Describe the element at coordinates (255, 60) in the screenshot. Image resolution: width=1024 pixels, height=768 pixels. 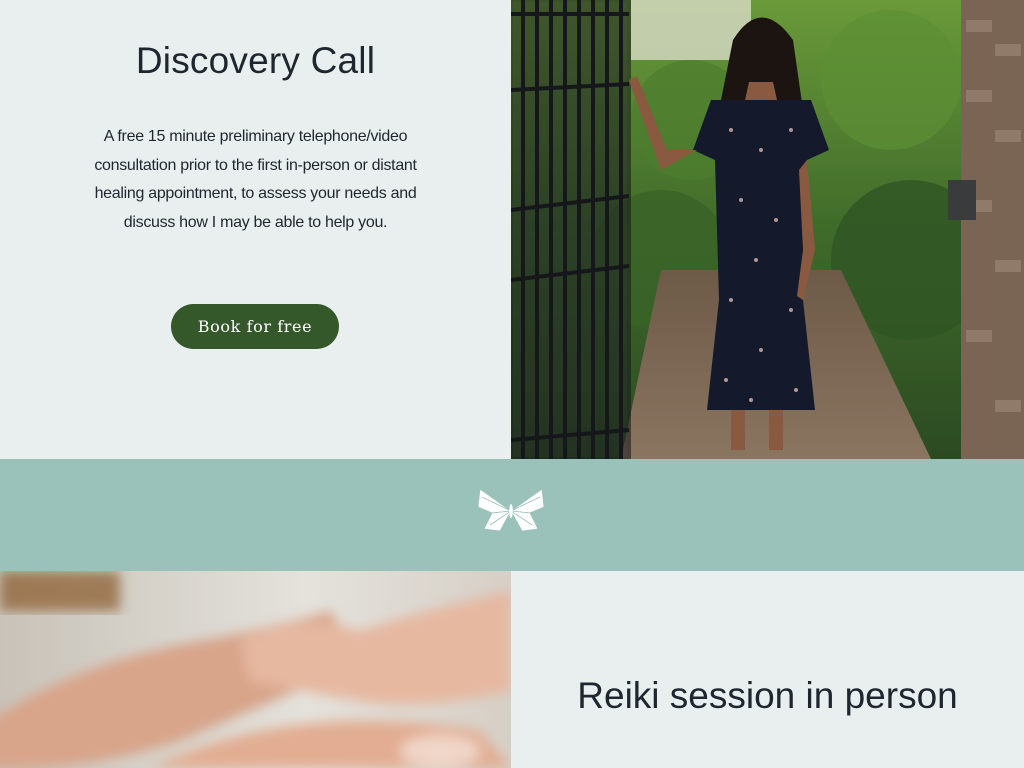
I see `discovery-title: Discovery Call` at that location.